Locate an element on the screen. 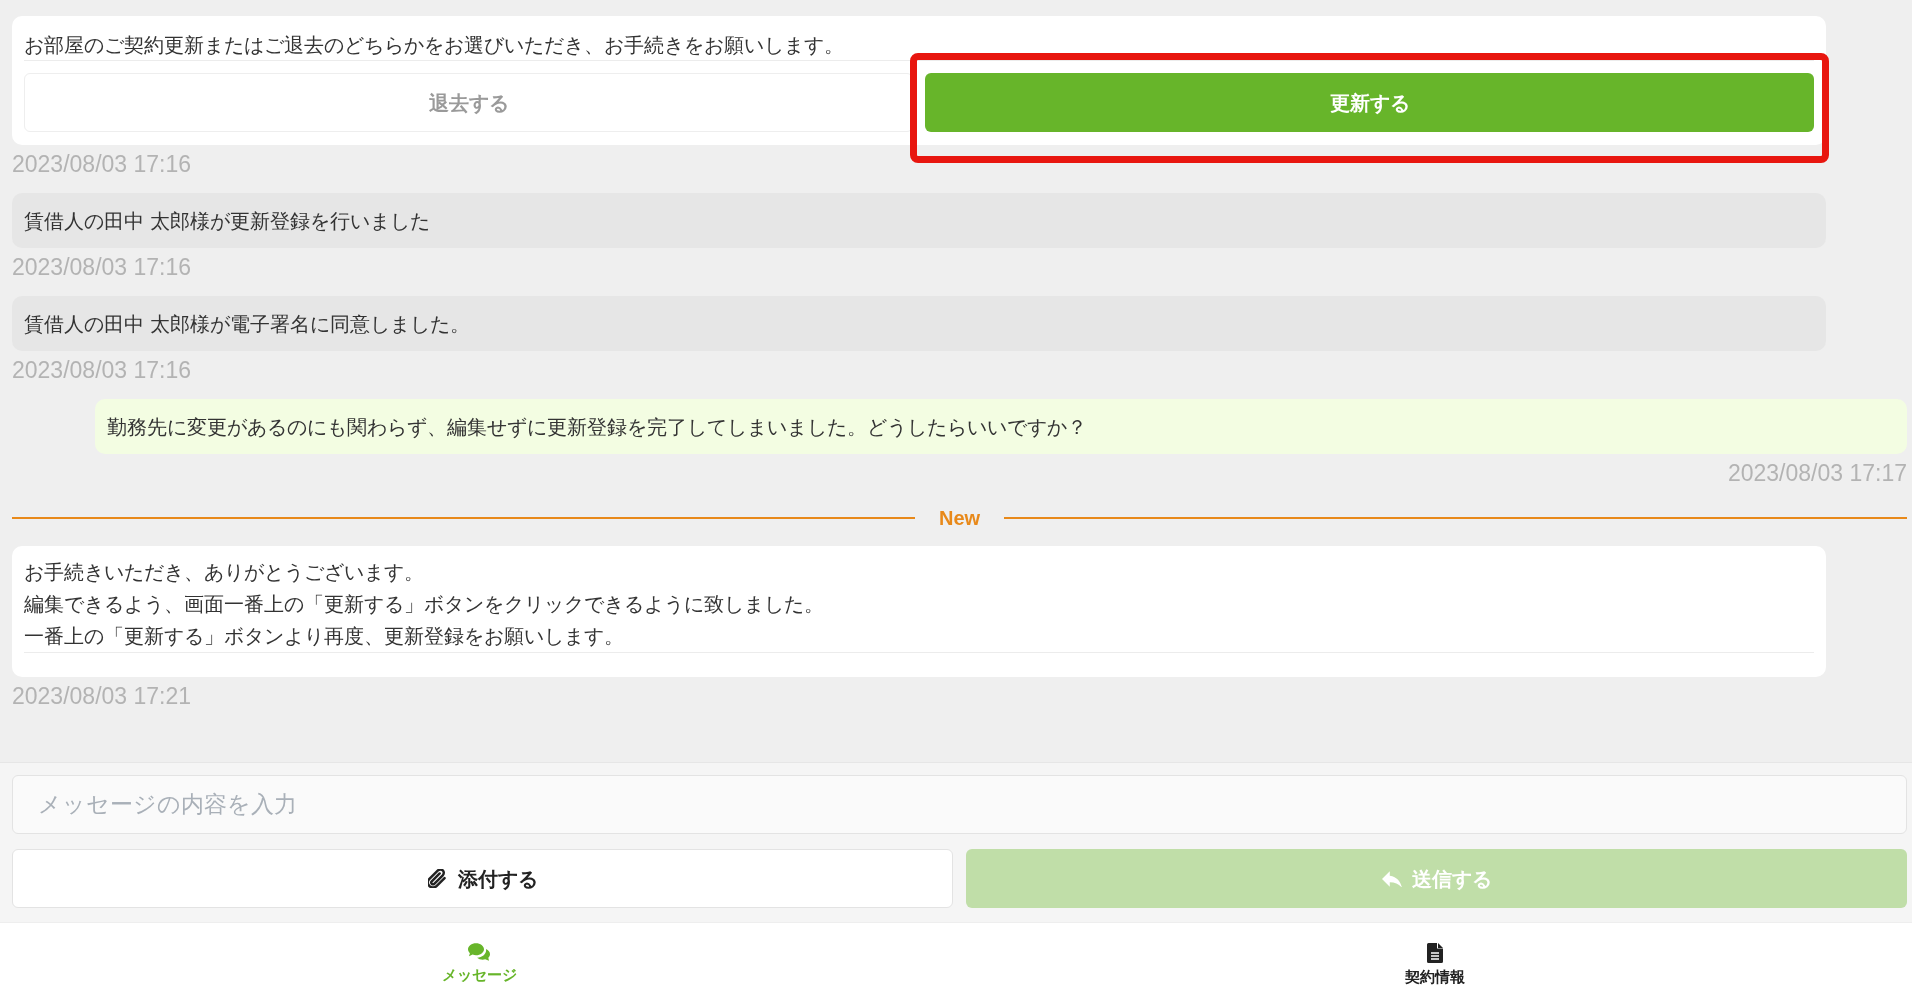  message-bubble: 勤務先に変更があるのにも関わらず、編集せずに更新登録を完了してしまいました。どうしたらいいですか？ is located at coordinates (1001, 426).